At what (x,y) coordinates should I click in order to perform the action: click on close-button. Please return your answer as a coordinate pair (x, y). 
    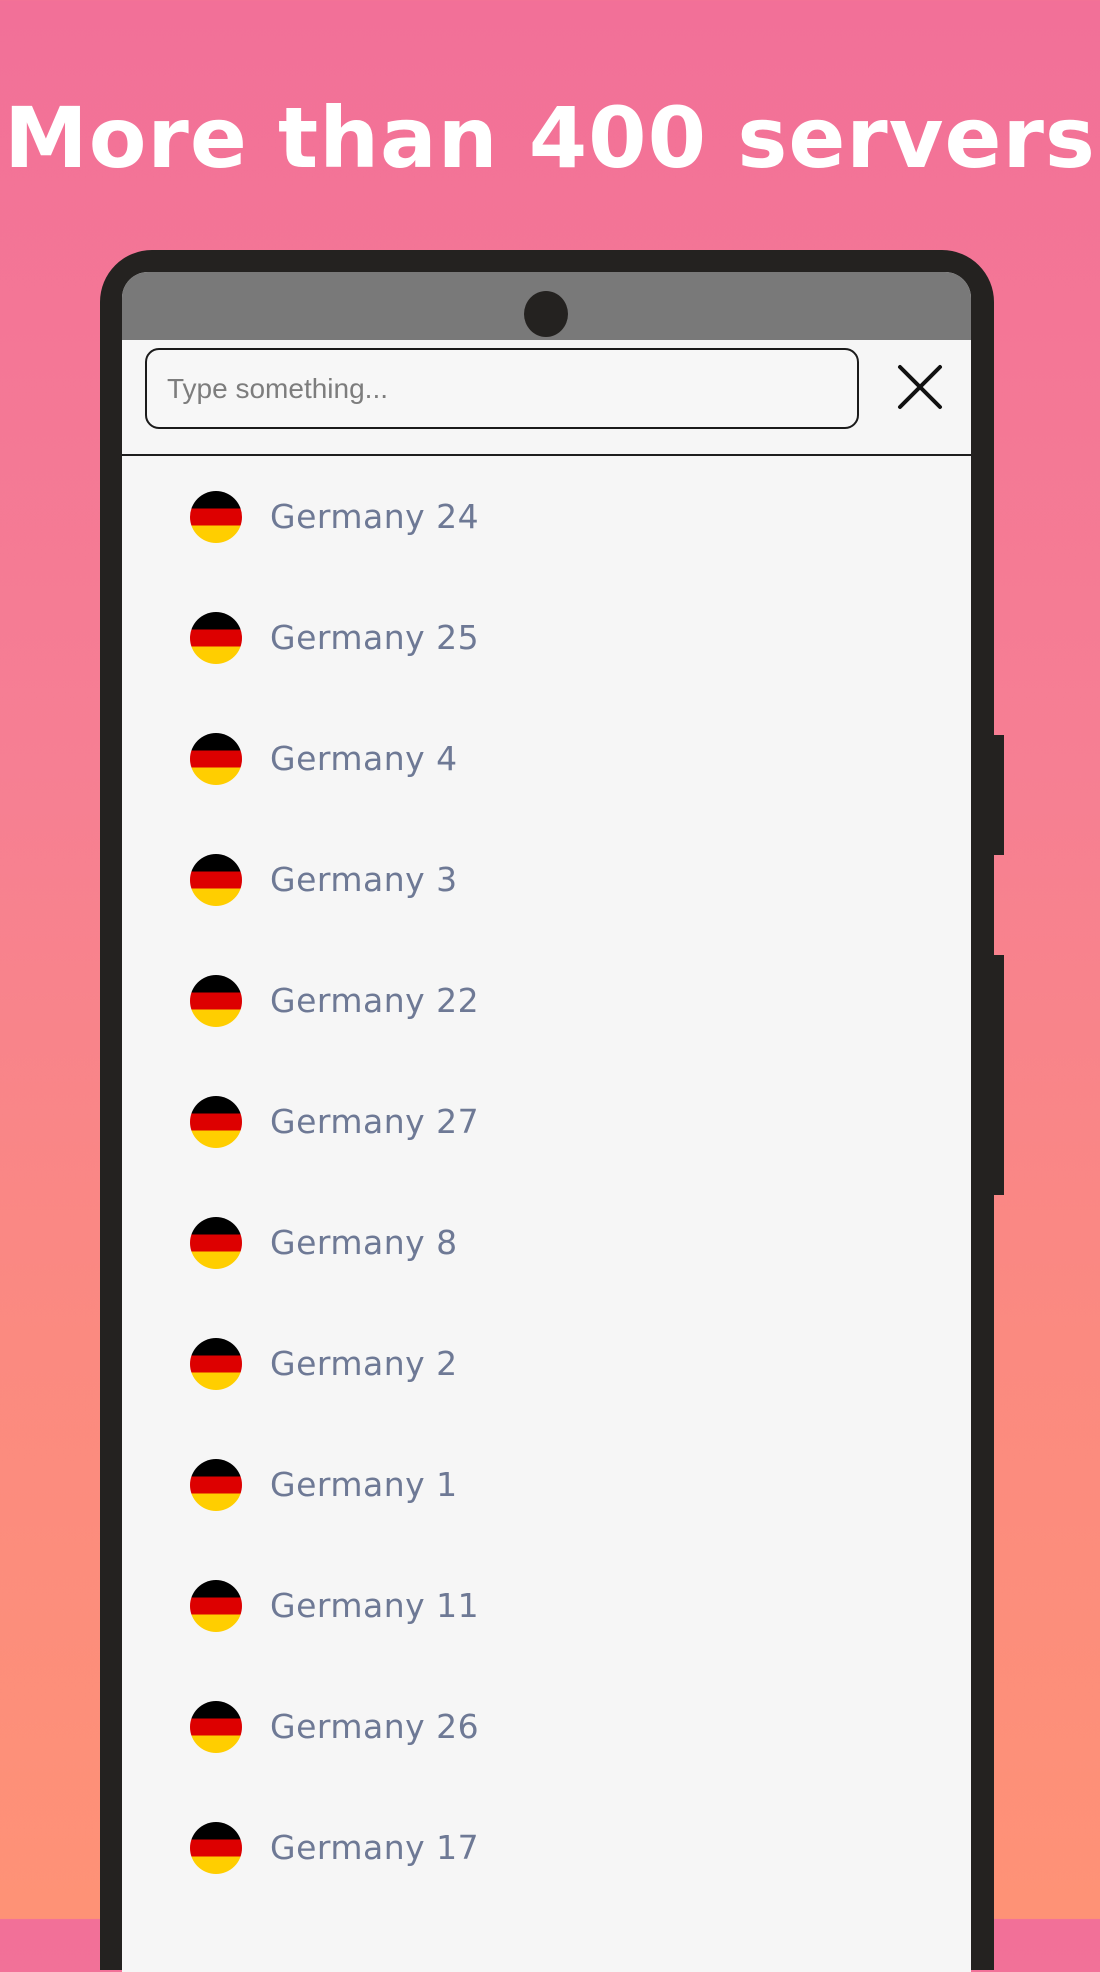
    Looking at the image, I should click on (920, 387).